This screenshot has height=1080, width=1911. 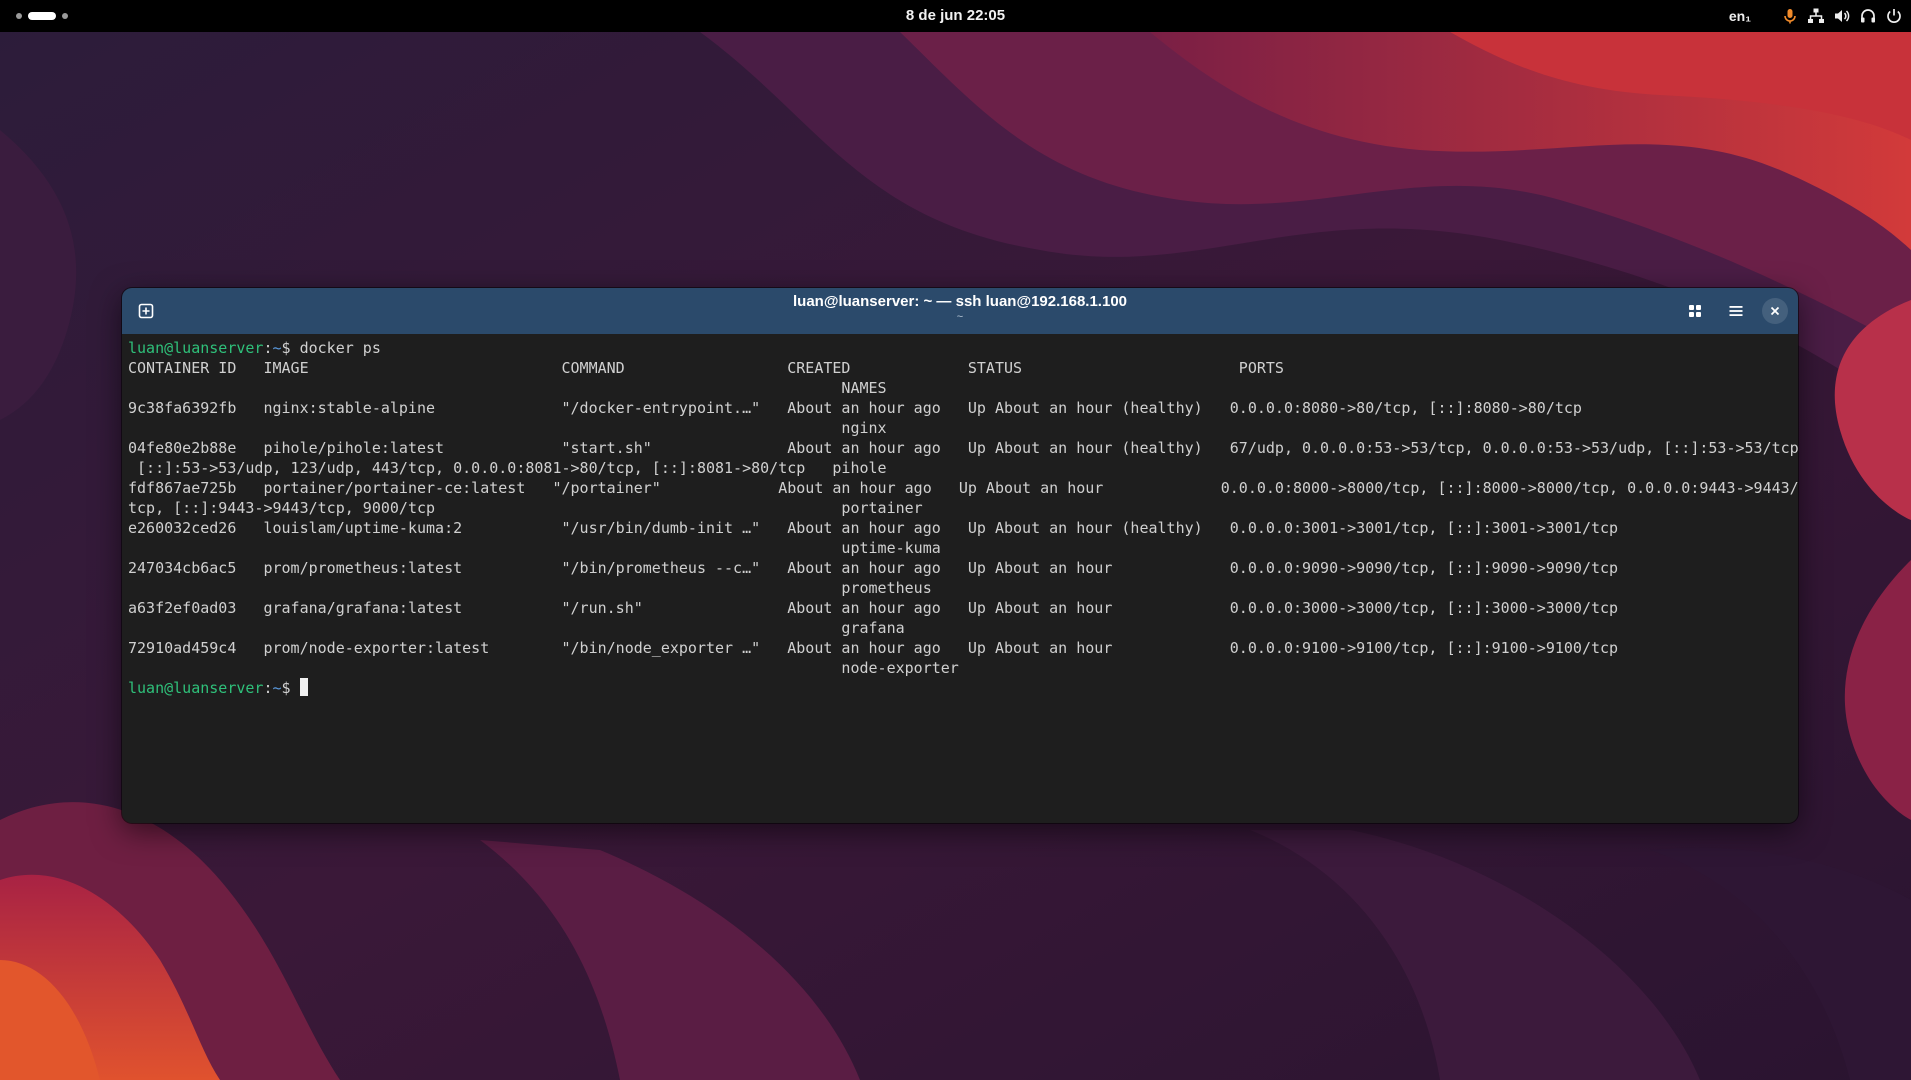 I want to click on close-icon, so click(x=1775, y=311).